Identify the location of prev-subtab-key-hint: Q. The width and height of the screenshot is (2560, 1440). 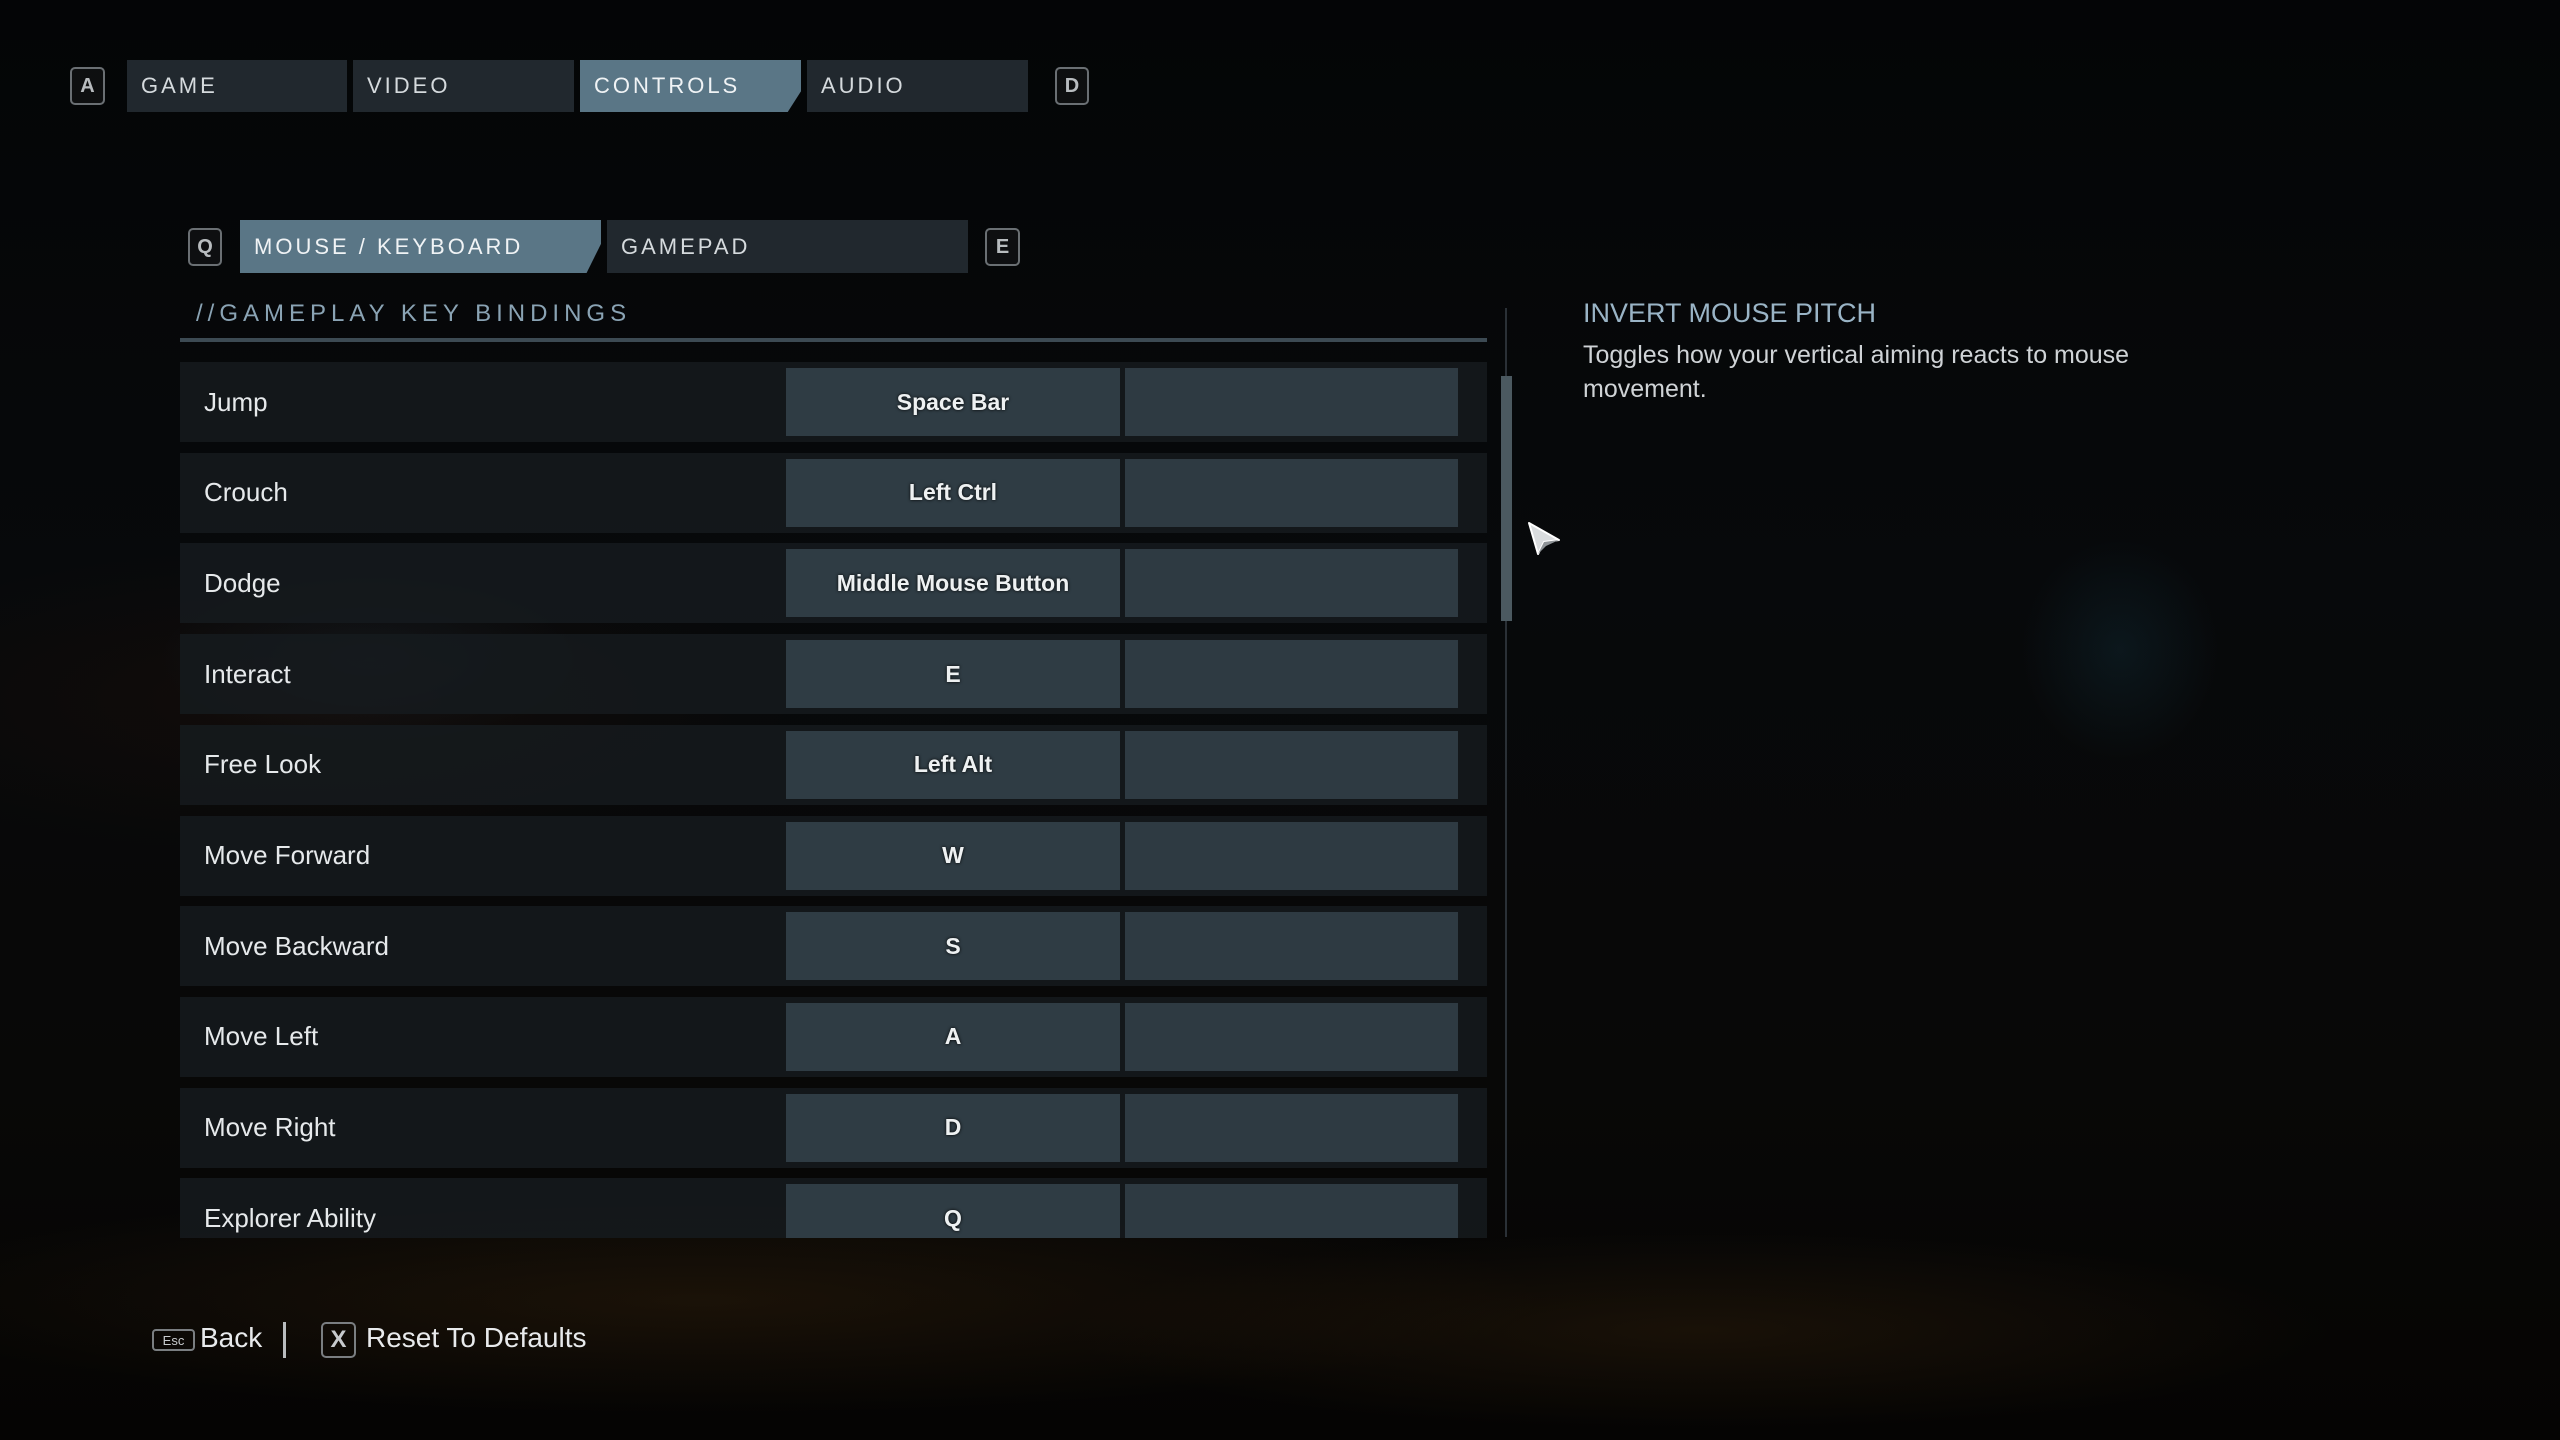
(205, 247).